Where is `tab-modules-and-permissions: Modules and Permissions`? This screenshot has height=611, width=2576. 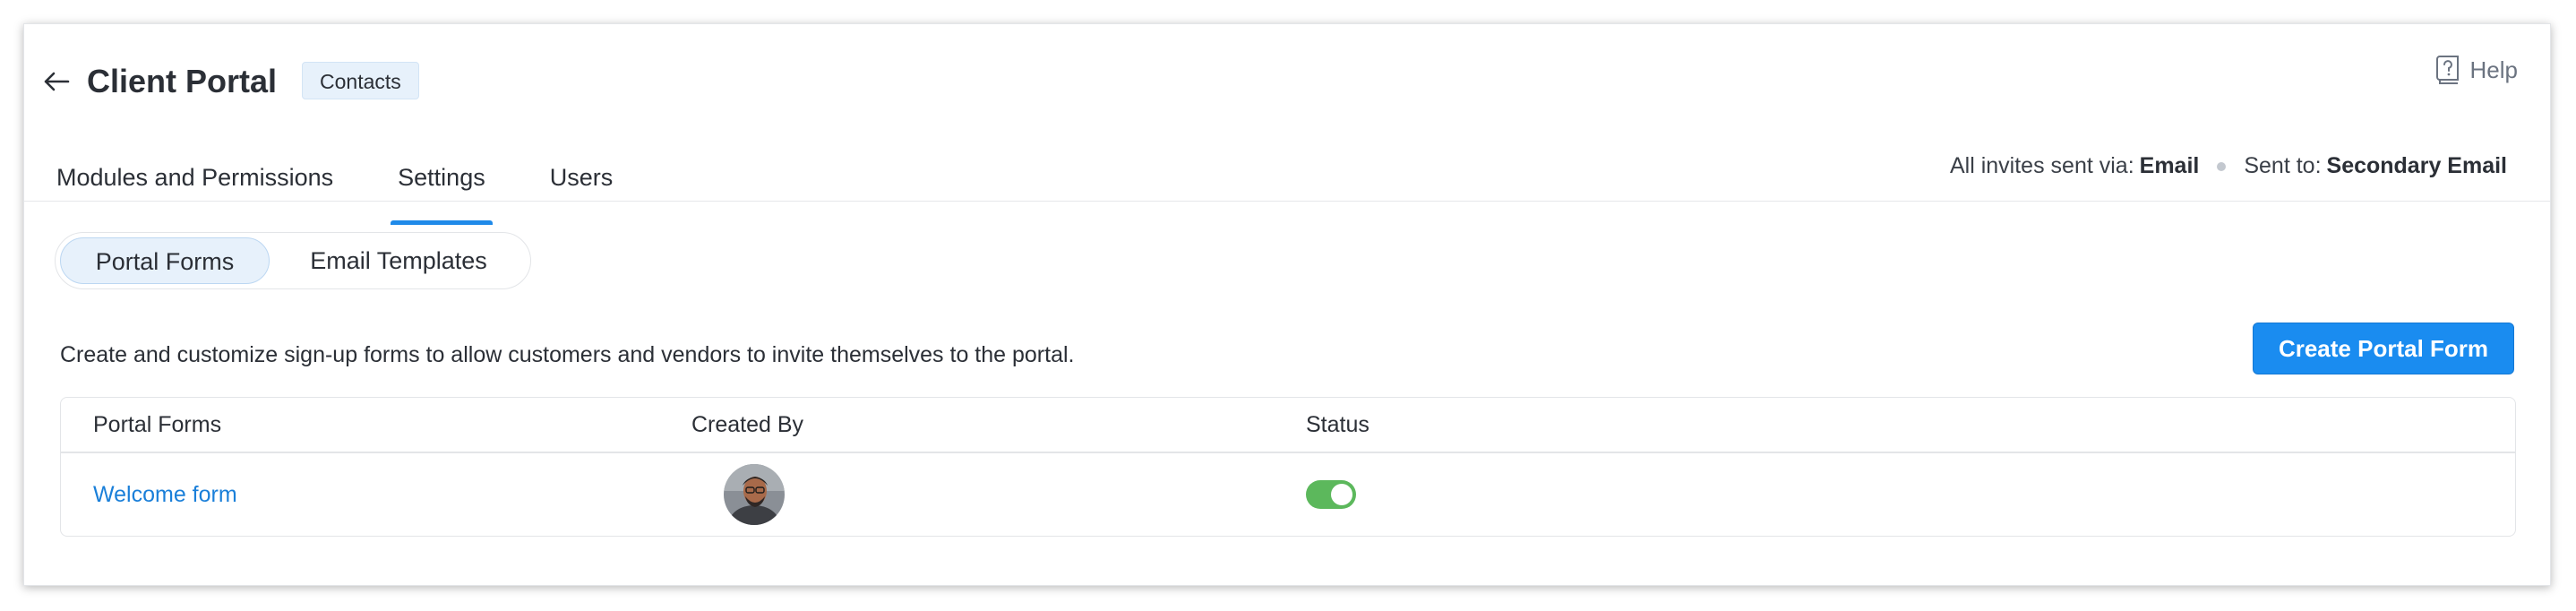
tab-modules-and-permissions: Modules and Permissions is located at coordinates (194, 179).